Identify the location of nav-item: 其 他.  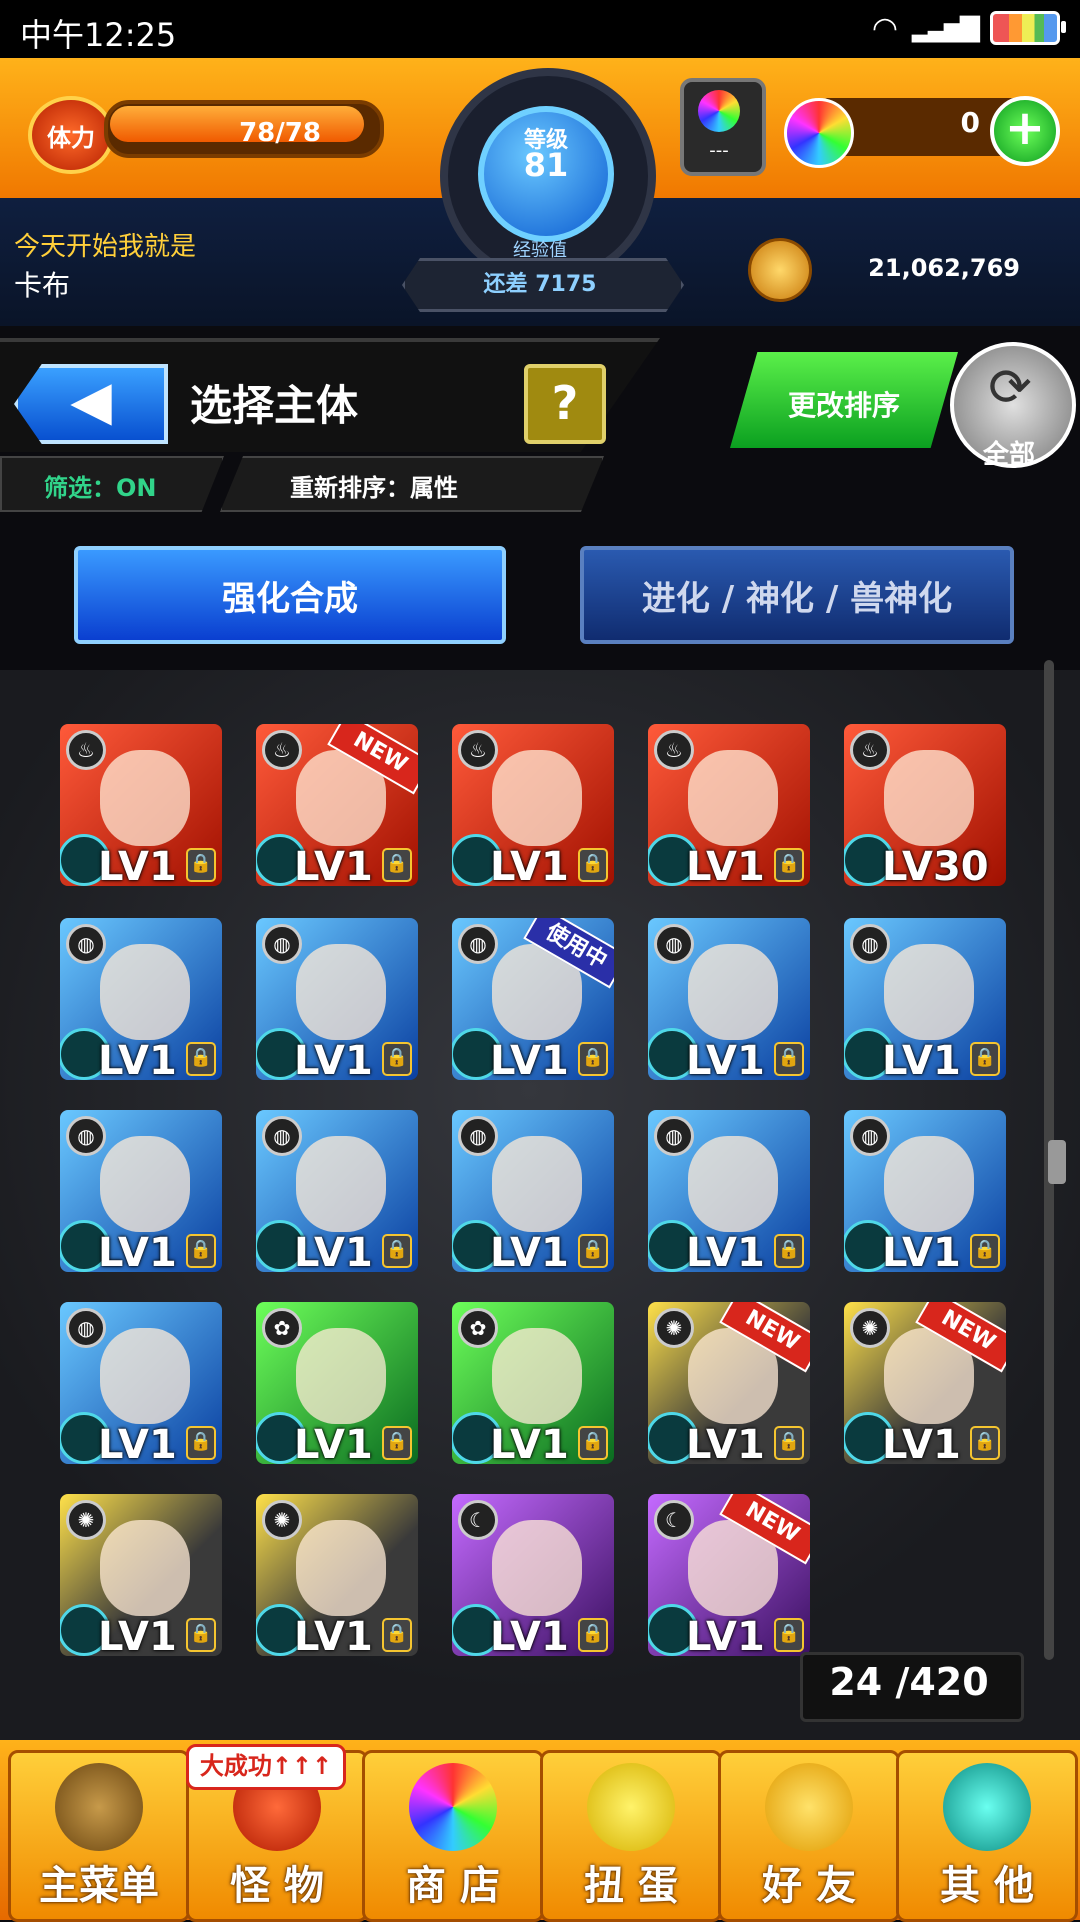
(987, 1836).